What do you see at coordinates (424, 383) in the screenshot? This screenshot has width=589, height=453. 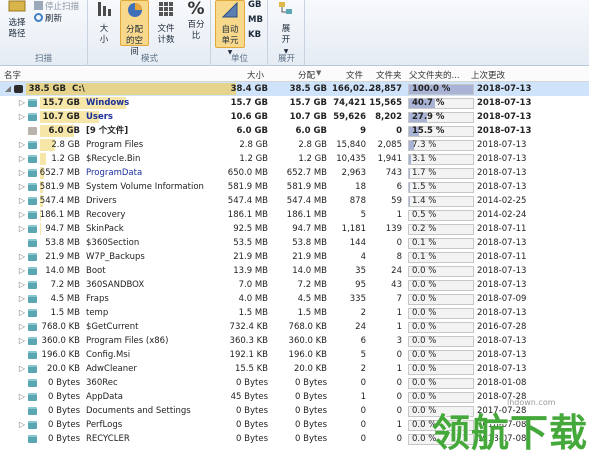 I see `percent-text: 0.0 %` at bounding box center [424, 383].